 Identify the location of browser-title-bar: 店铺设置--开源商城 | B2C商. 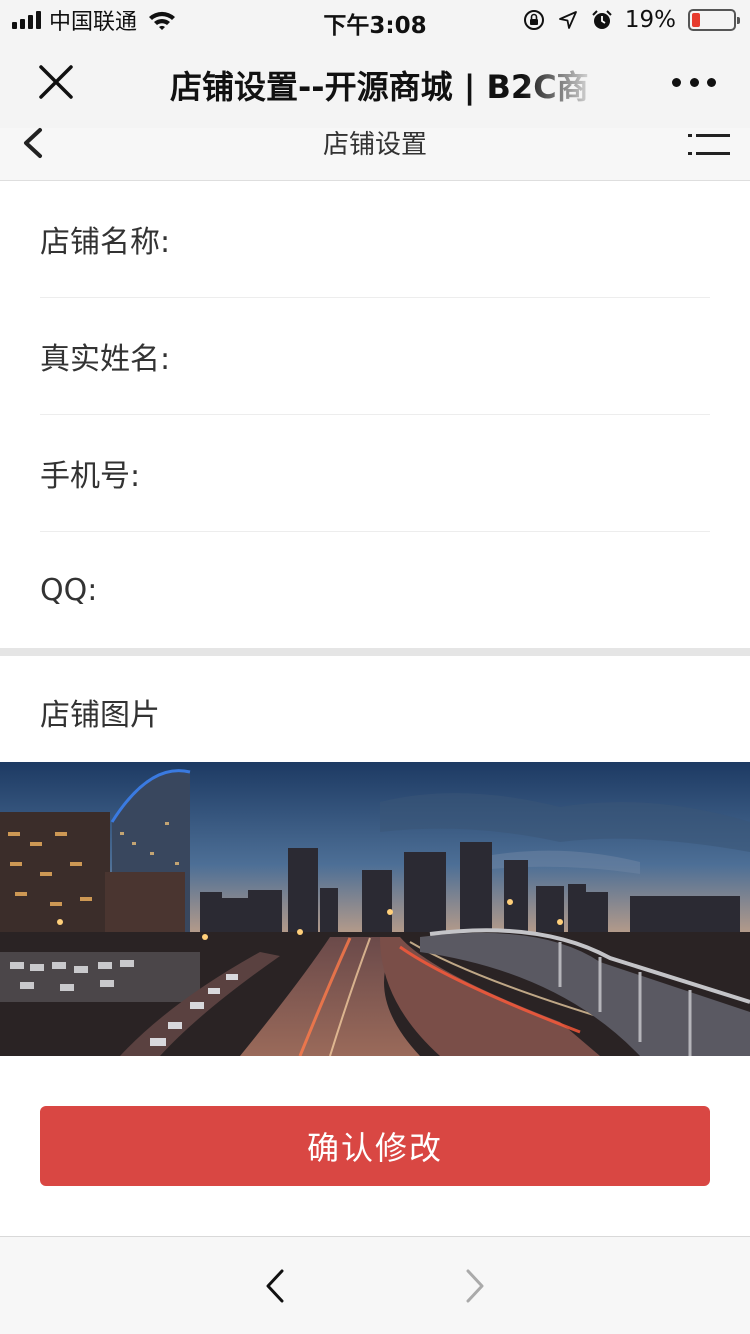
(375, 84).